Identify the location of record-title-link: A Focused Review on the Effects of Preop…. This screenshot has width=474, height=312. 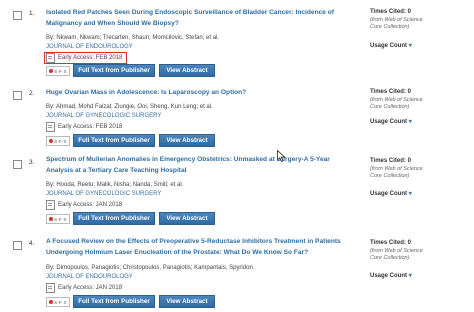
(202, 247).